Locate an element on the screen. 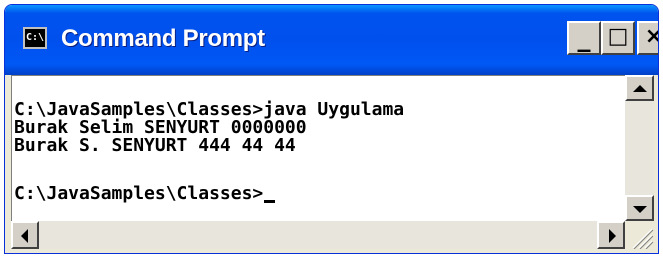  scroll-left-button is located at coordinates (25, 235).